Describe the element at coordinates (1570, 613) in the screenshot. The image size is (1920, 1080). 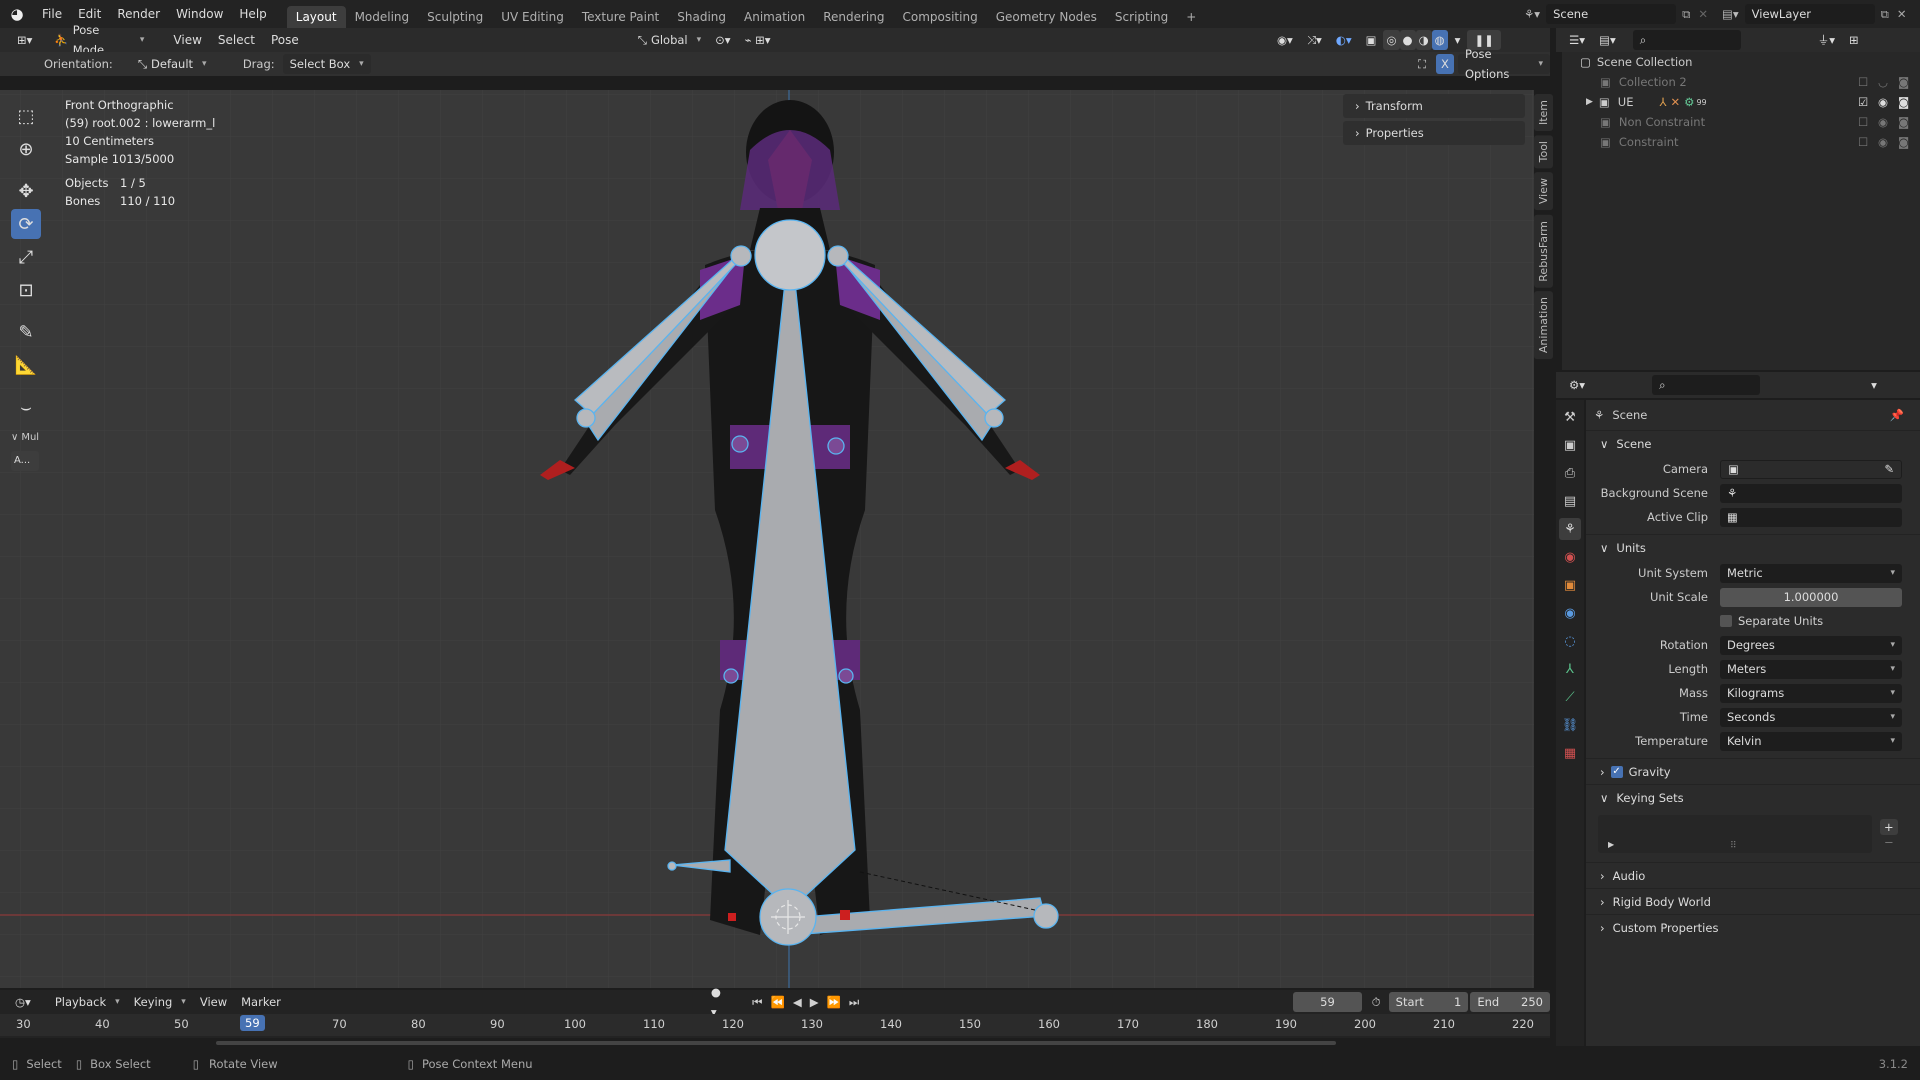
I see `modifier-tab-icon: ◉` at that location.